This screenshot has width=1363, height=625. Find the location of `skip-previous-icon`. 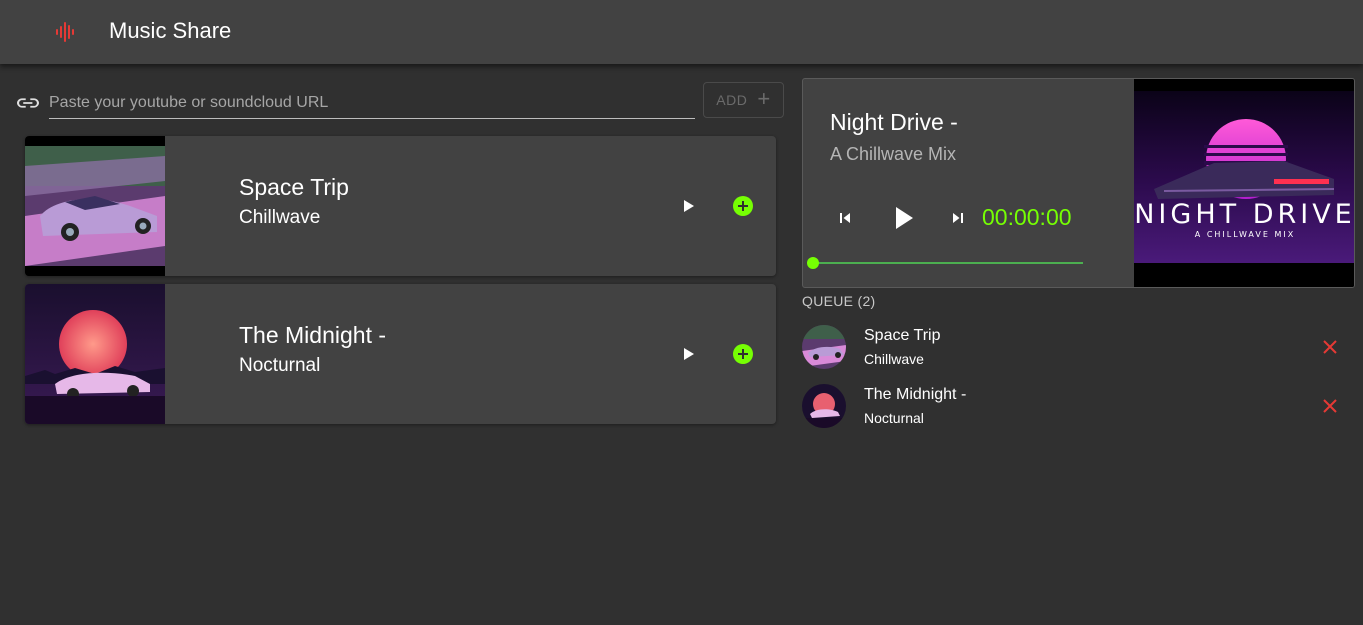

skip-previous-icon is located at coordinates (845, 218).